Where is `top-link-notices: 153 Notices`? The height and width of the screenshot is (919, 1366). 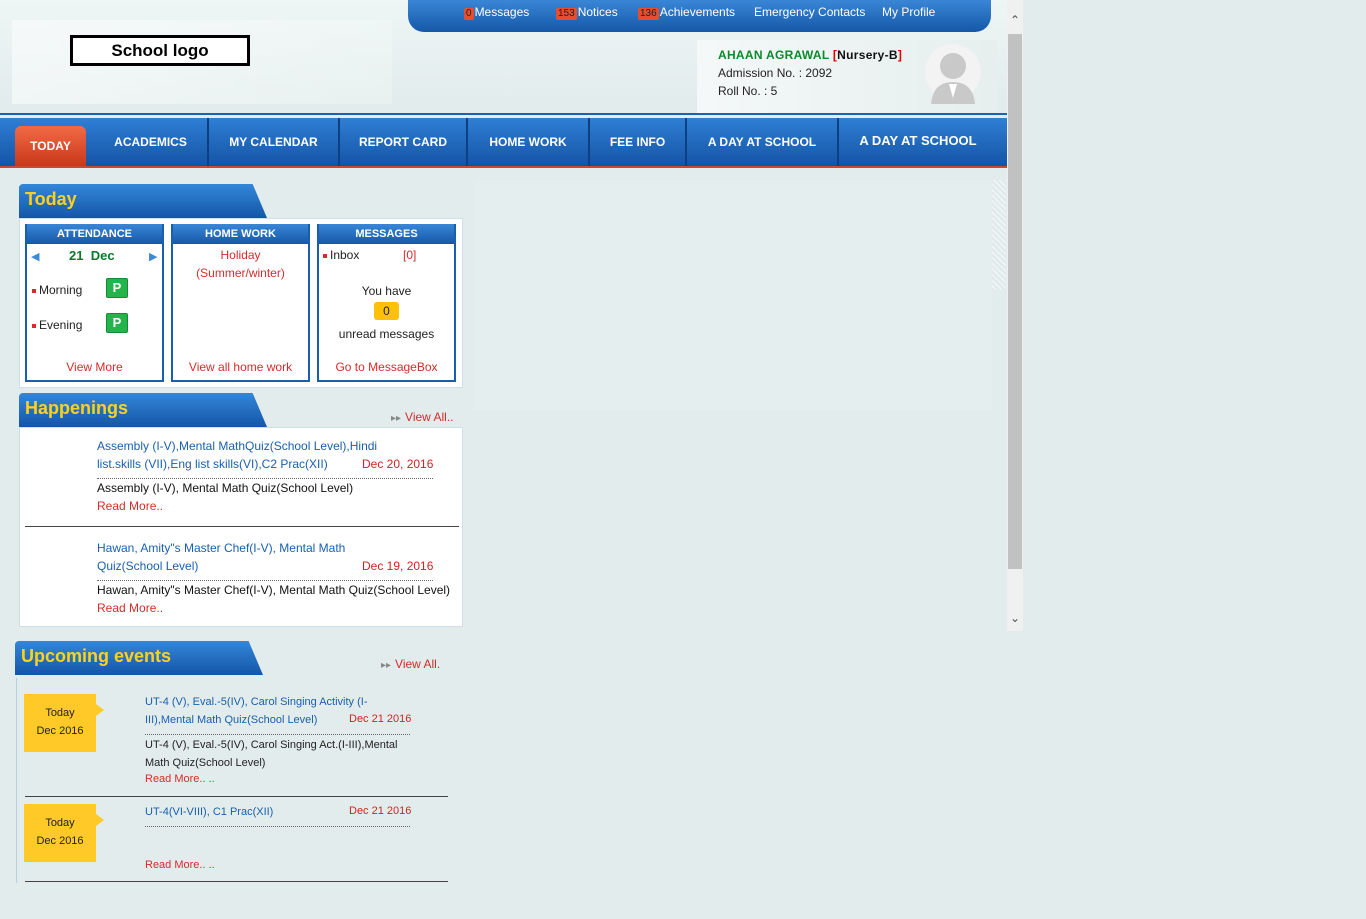 top-link-notices: 153 Notices is located at coordinates (587, 12).